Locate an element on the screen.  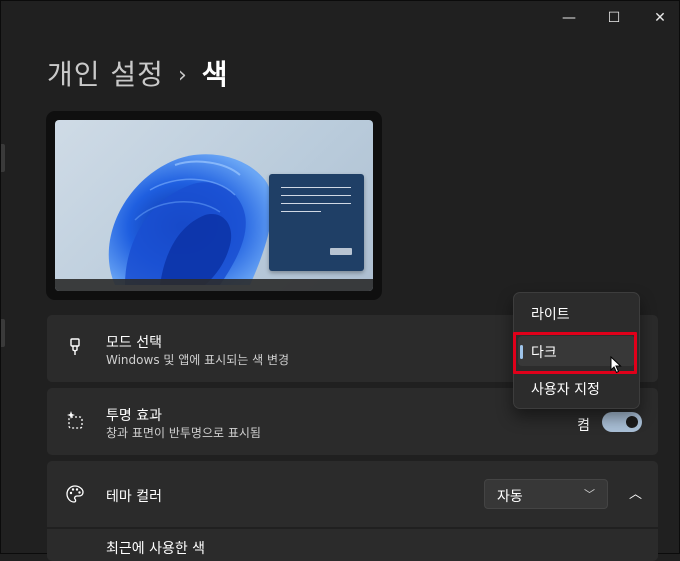
preview-taskbar is located at coordinates (214, 285).